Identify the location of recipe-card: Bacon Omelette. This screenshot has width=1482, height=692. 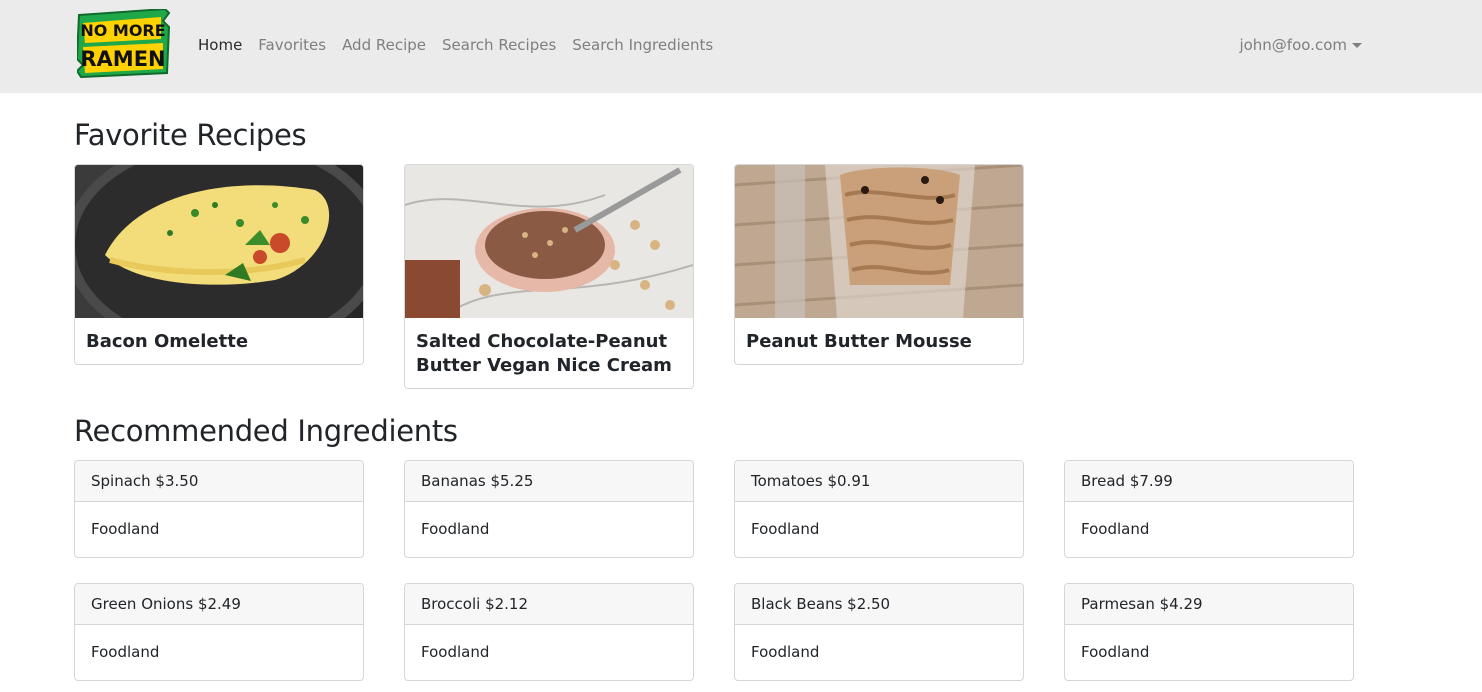
(219, 264).